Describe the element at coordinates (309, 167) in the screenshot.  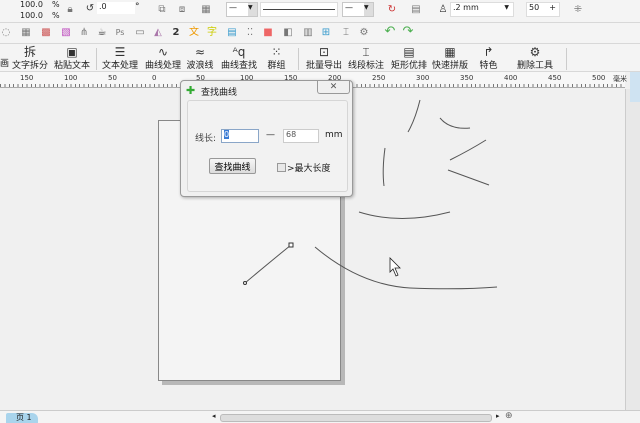
I see `max-length-checkbox-label: >最大长度` at that location.